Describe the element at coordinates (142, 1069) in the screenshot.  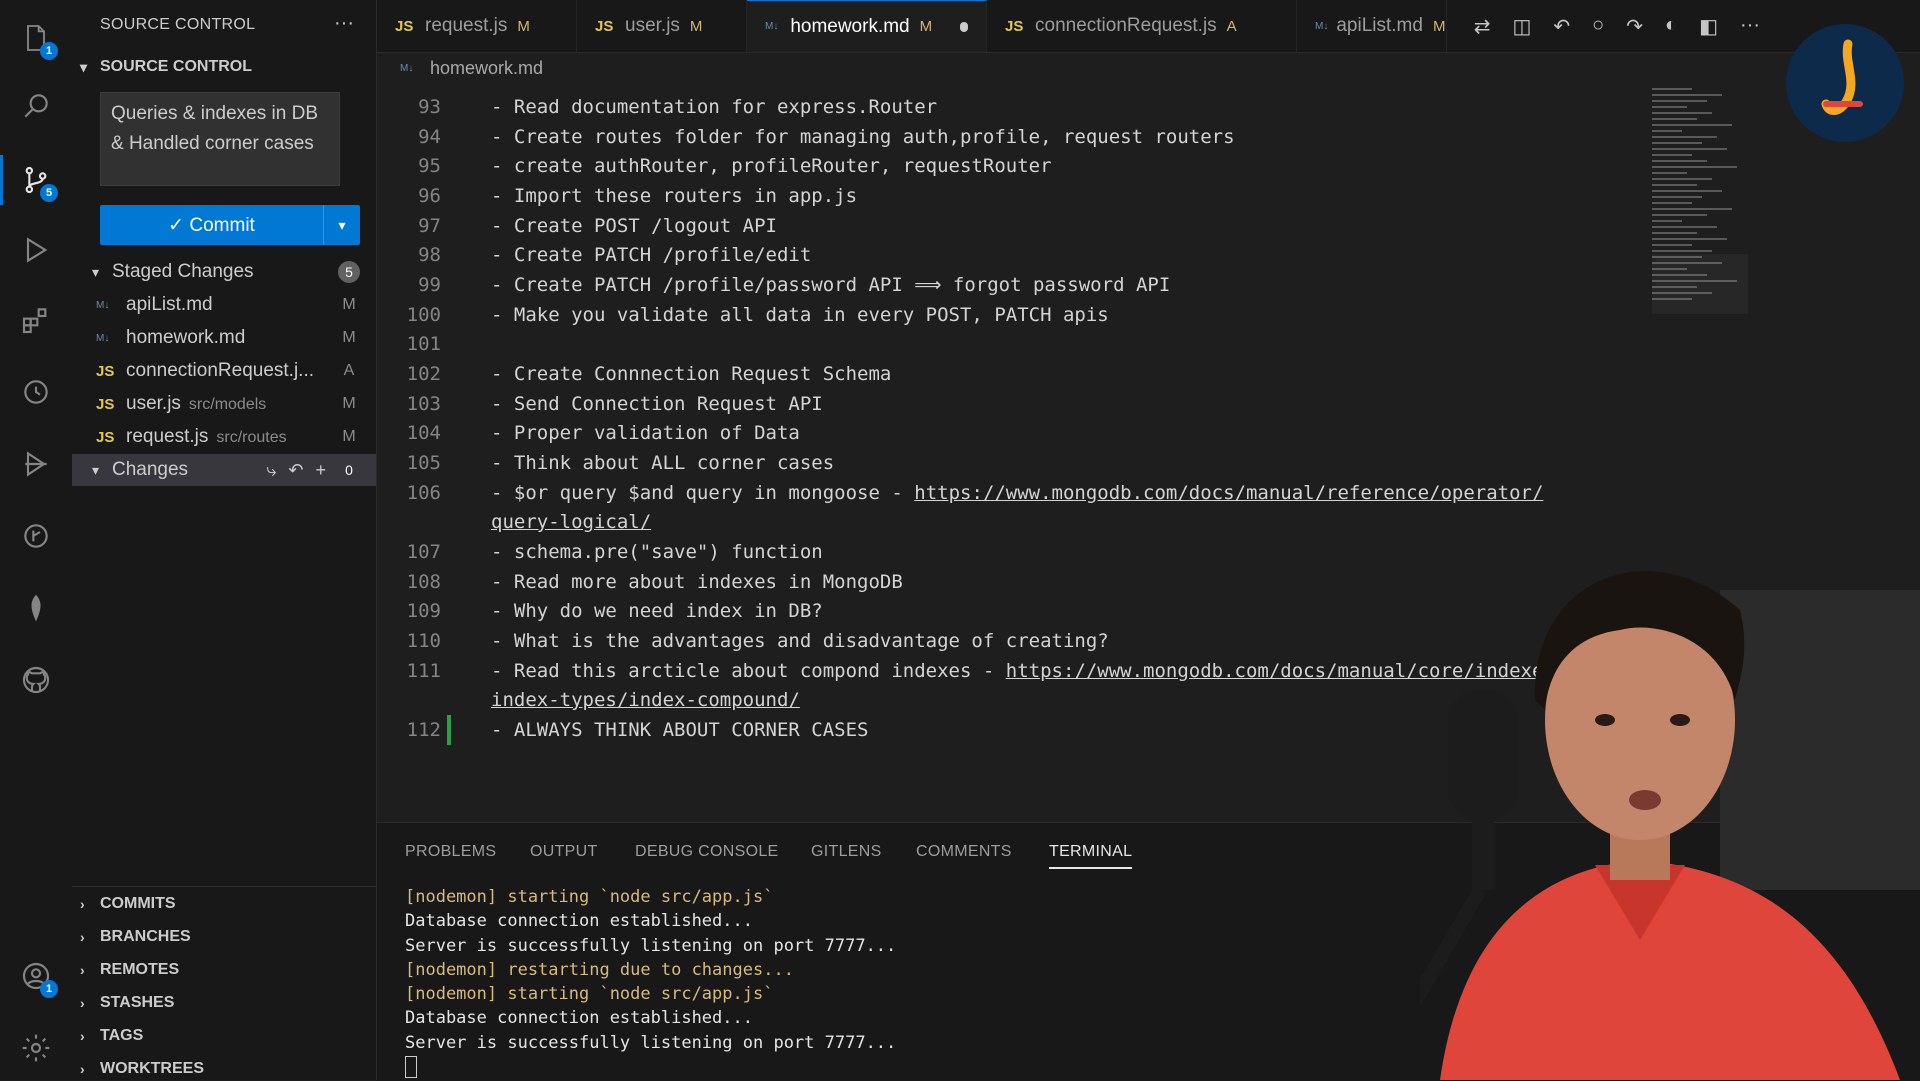
I see `worktrees-section: › WORKTREES` at that location.